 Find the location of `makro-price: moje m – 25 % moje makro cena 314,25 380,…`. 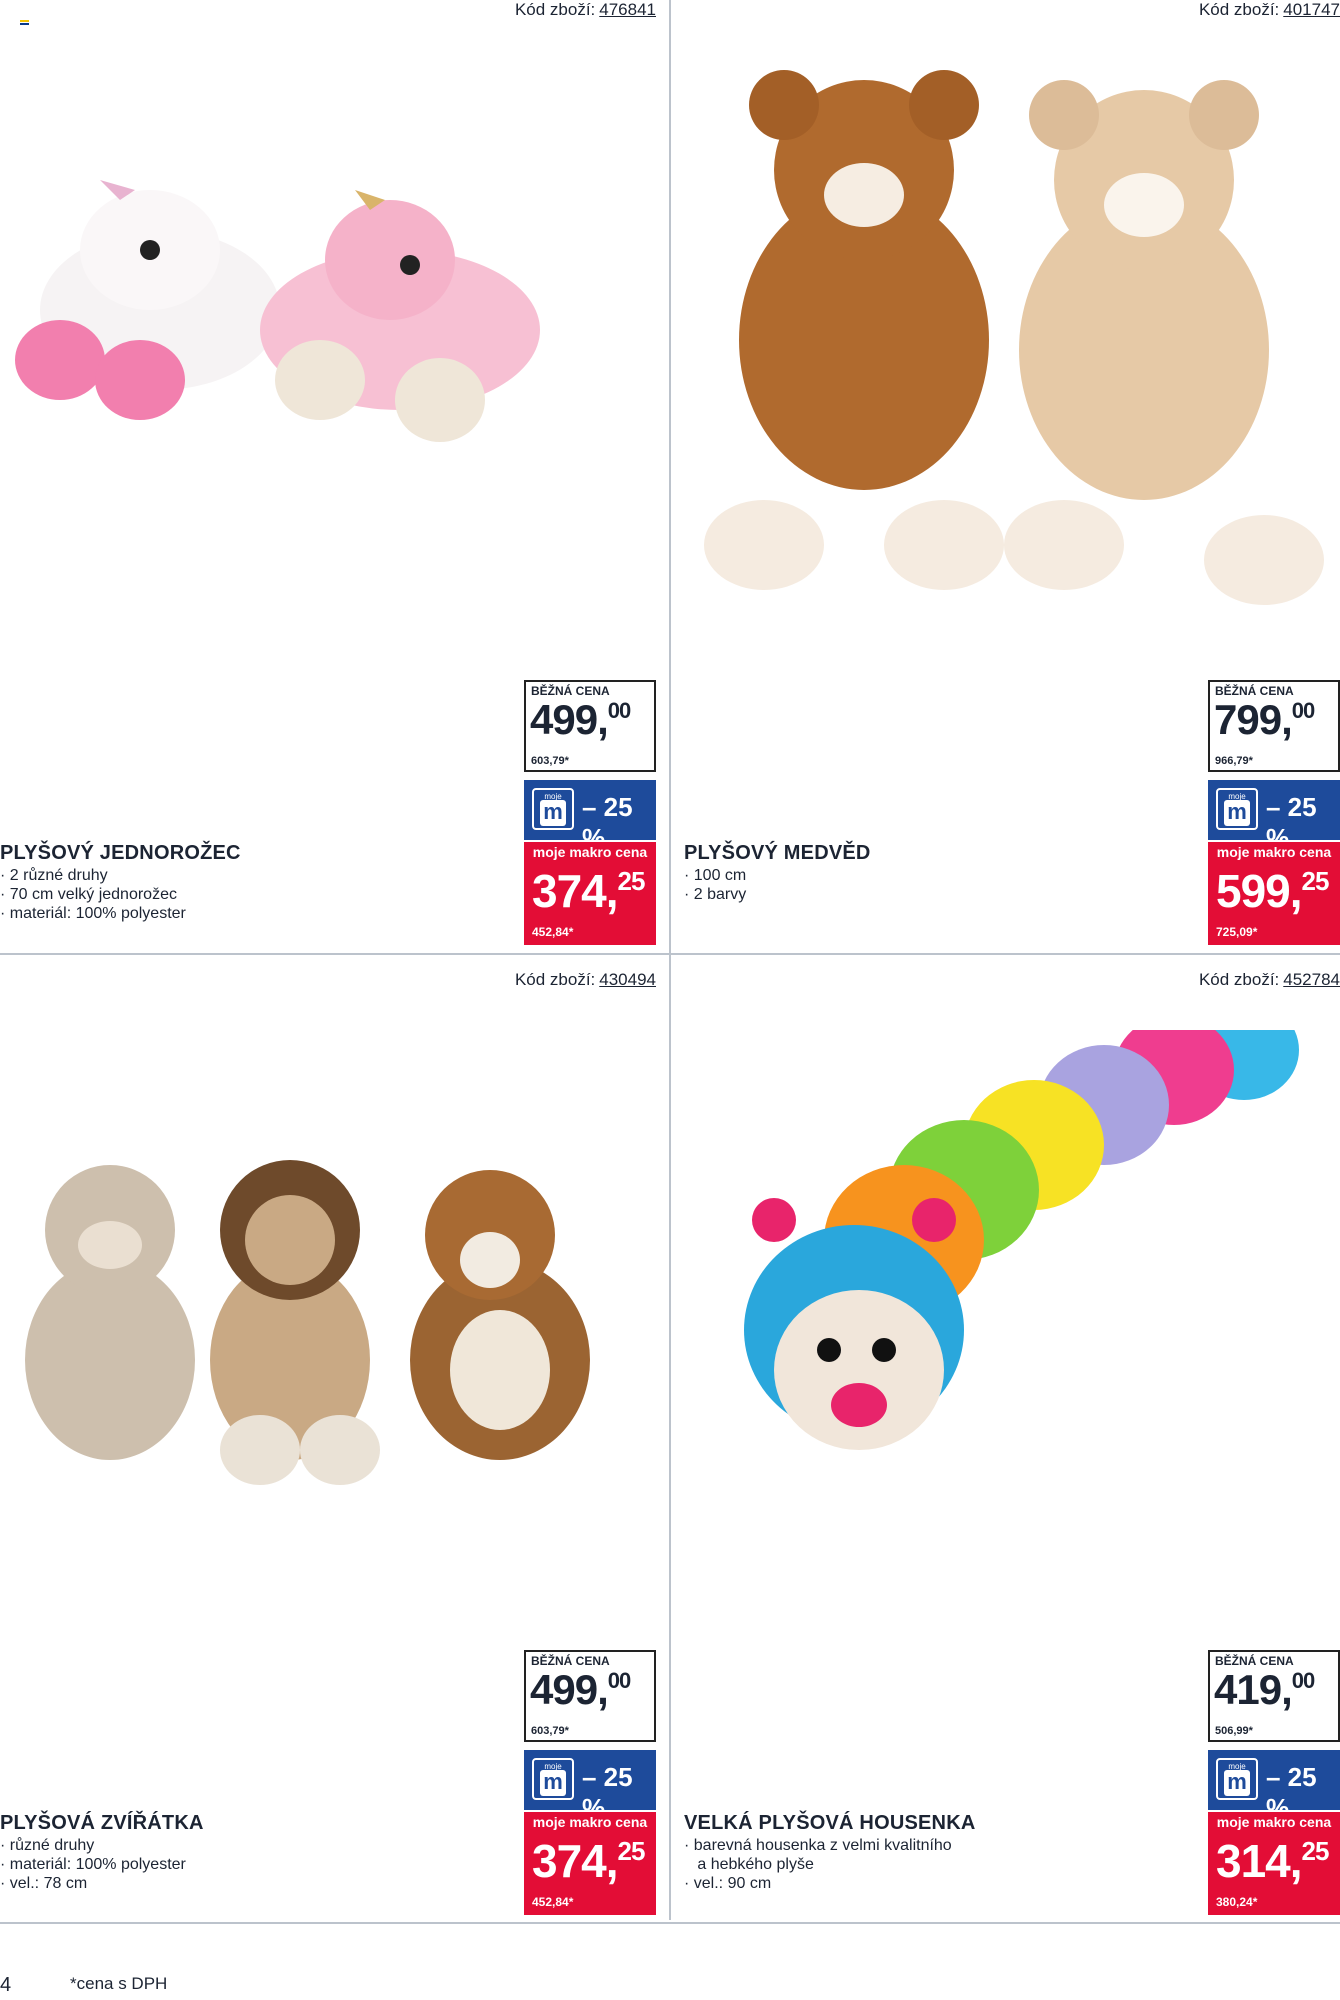

makro-price: moje m – 25 % moje makro cena 314,25 380,… is located at coordinates (1274, 1832).